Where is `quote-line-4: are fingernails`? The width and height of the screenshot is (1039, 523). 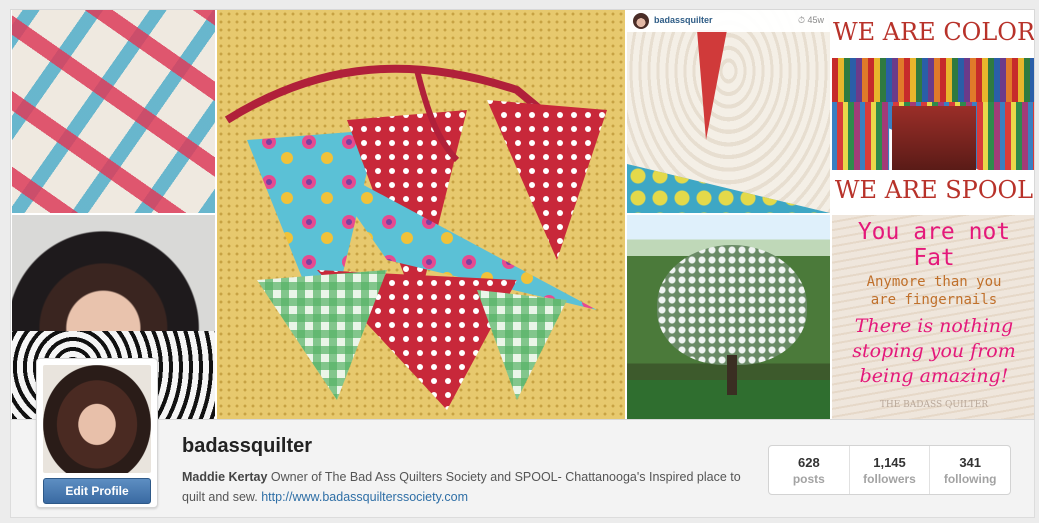
quote-line-4: are fingernails is located at coordinates (934, 300).